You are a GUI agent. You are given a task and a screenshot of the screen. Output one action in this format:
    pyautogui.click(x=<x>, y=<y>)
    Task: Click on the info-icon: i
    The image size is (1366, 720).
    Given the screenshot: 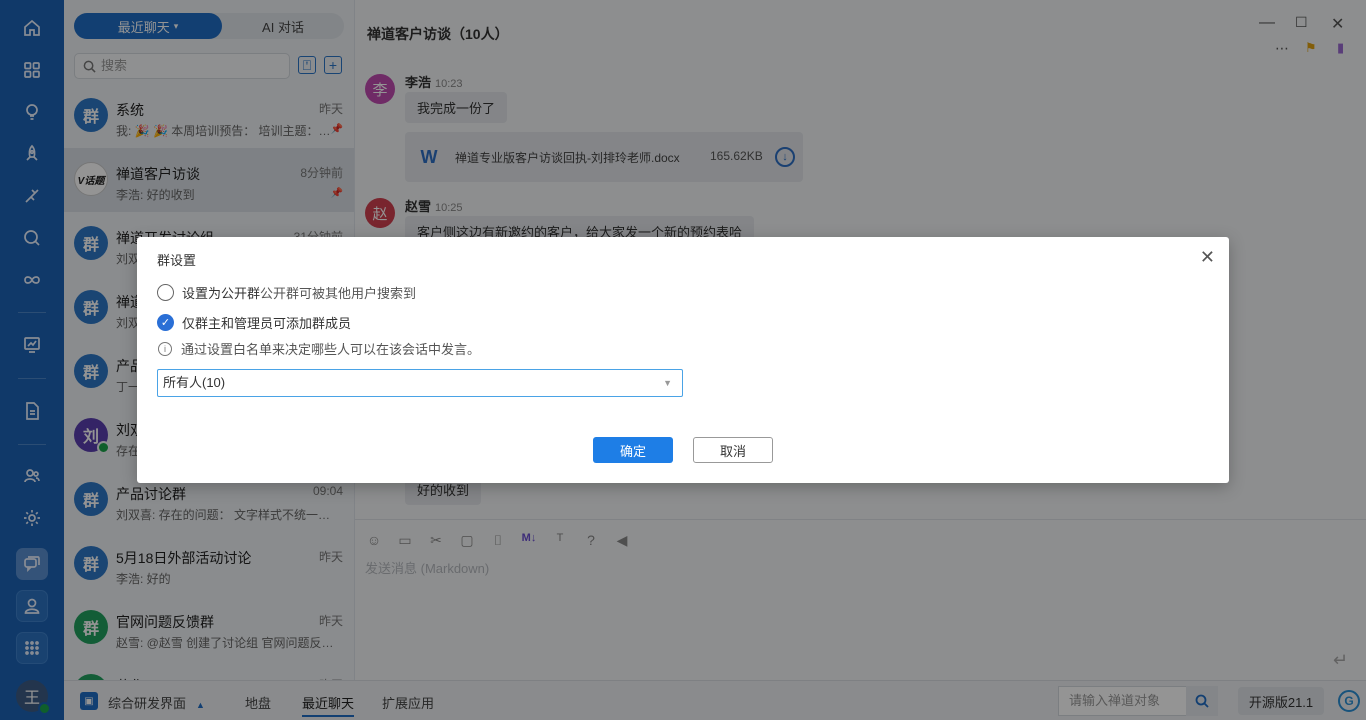 What is the action you would take?
    pyautogui.click(x=165, y=348)
    